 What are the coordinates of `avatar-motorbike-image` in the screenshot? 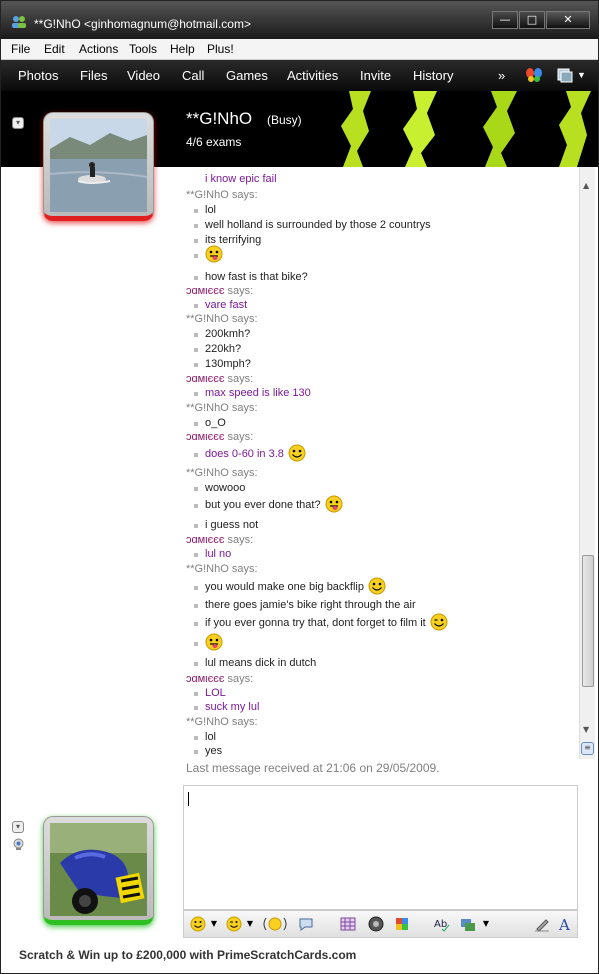 It's located at (98, 869).